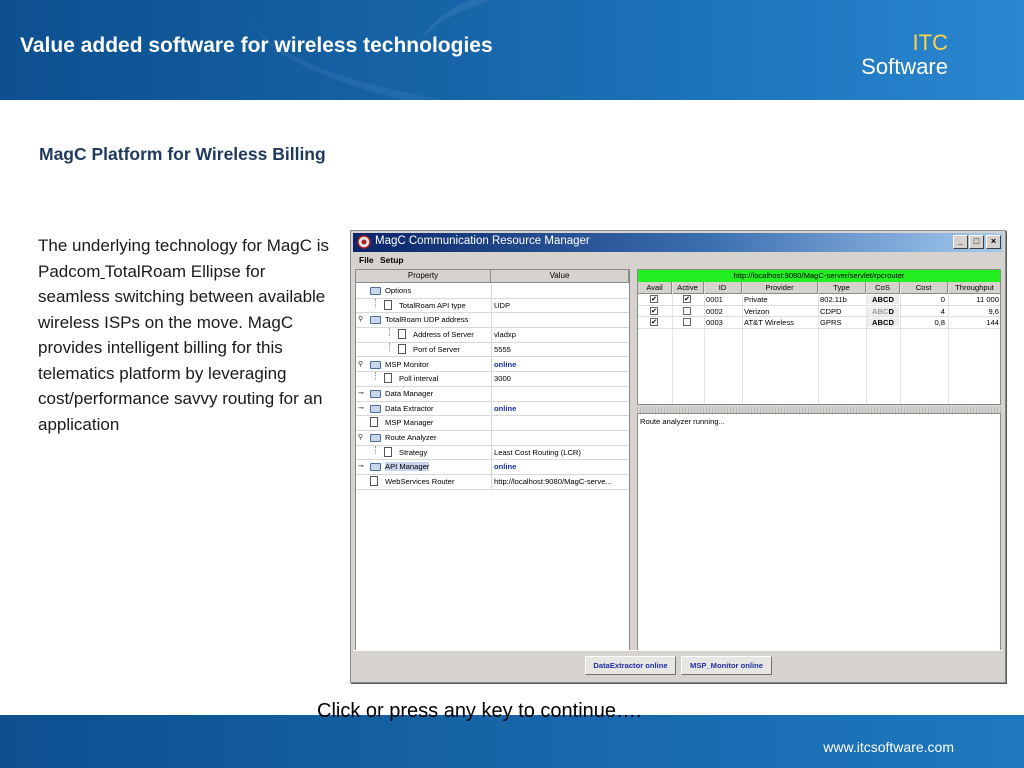 The height and width of the screenshot is (768, 1024). Describe the element at coordinates (392, 260) in the screenshot. I see `menu-setup: Setup` at that location.